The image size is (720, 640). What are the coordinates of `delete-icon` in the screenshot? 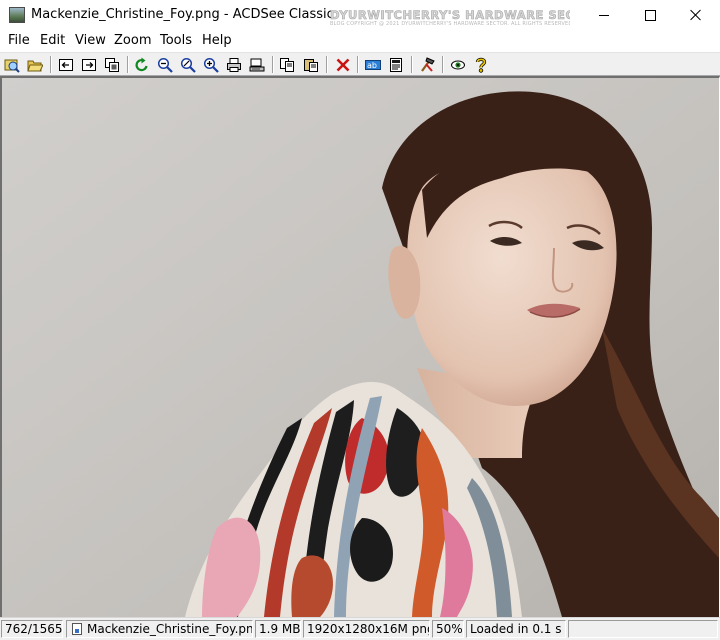 It's located at (343, 65).